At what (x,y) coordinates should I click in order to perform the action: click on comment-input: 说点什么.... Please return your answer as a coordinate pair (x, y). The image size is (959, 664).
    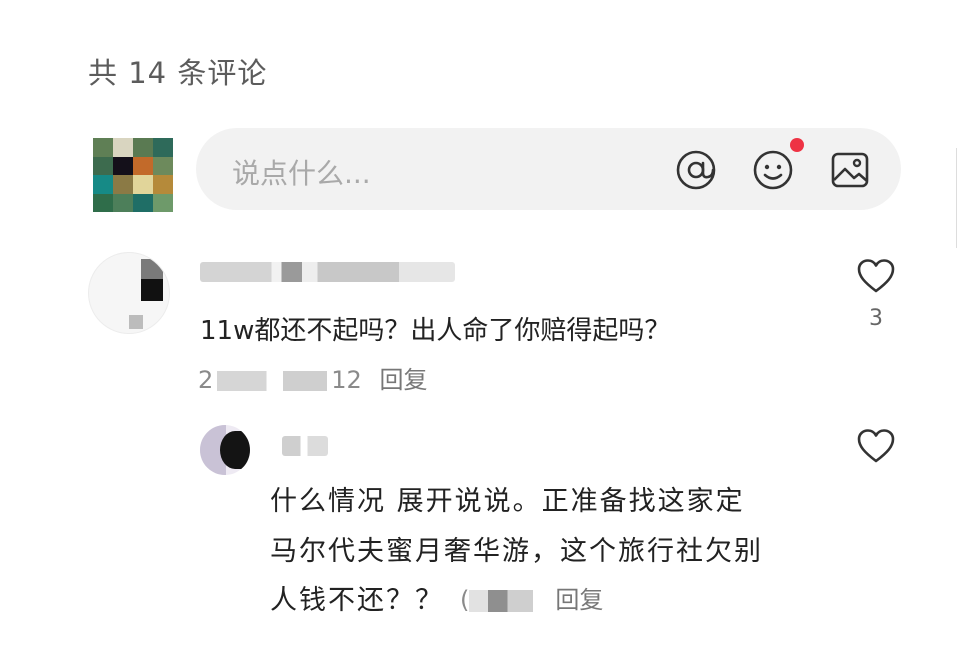
    Looking at the image, I should click on (548, 169).